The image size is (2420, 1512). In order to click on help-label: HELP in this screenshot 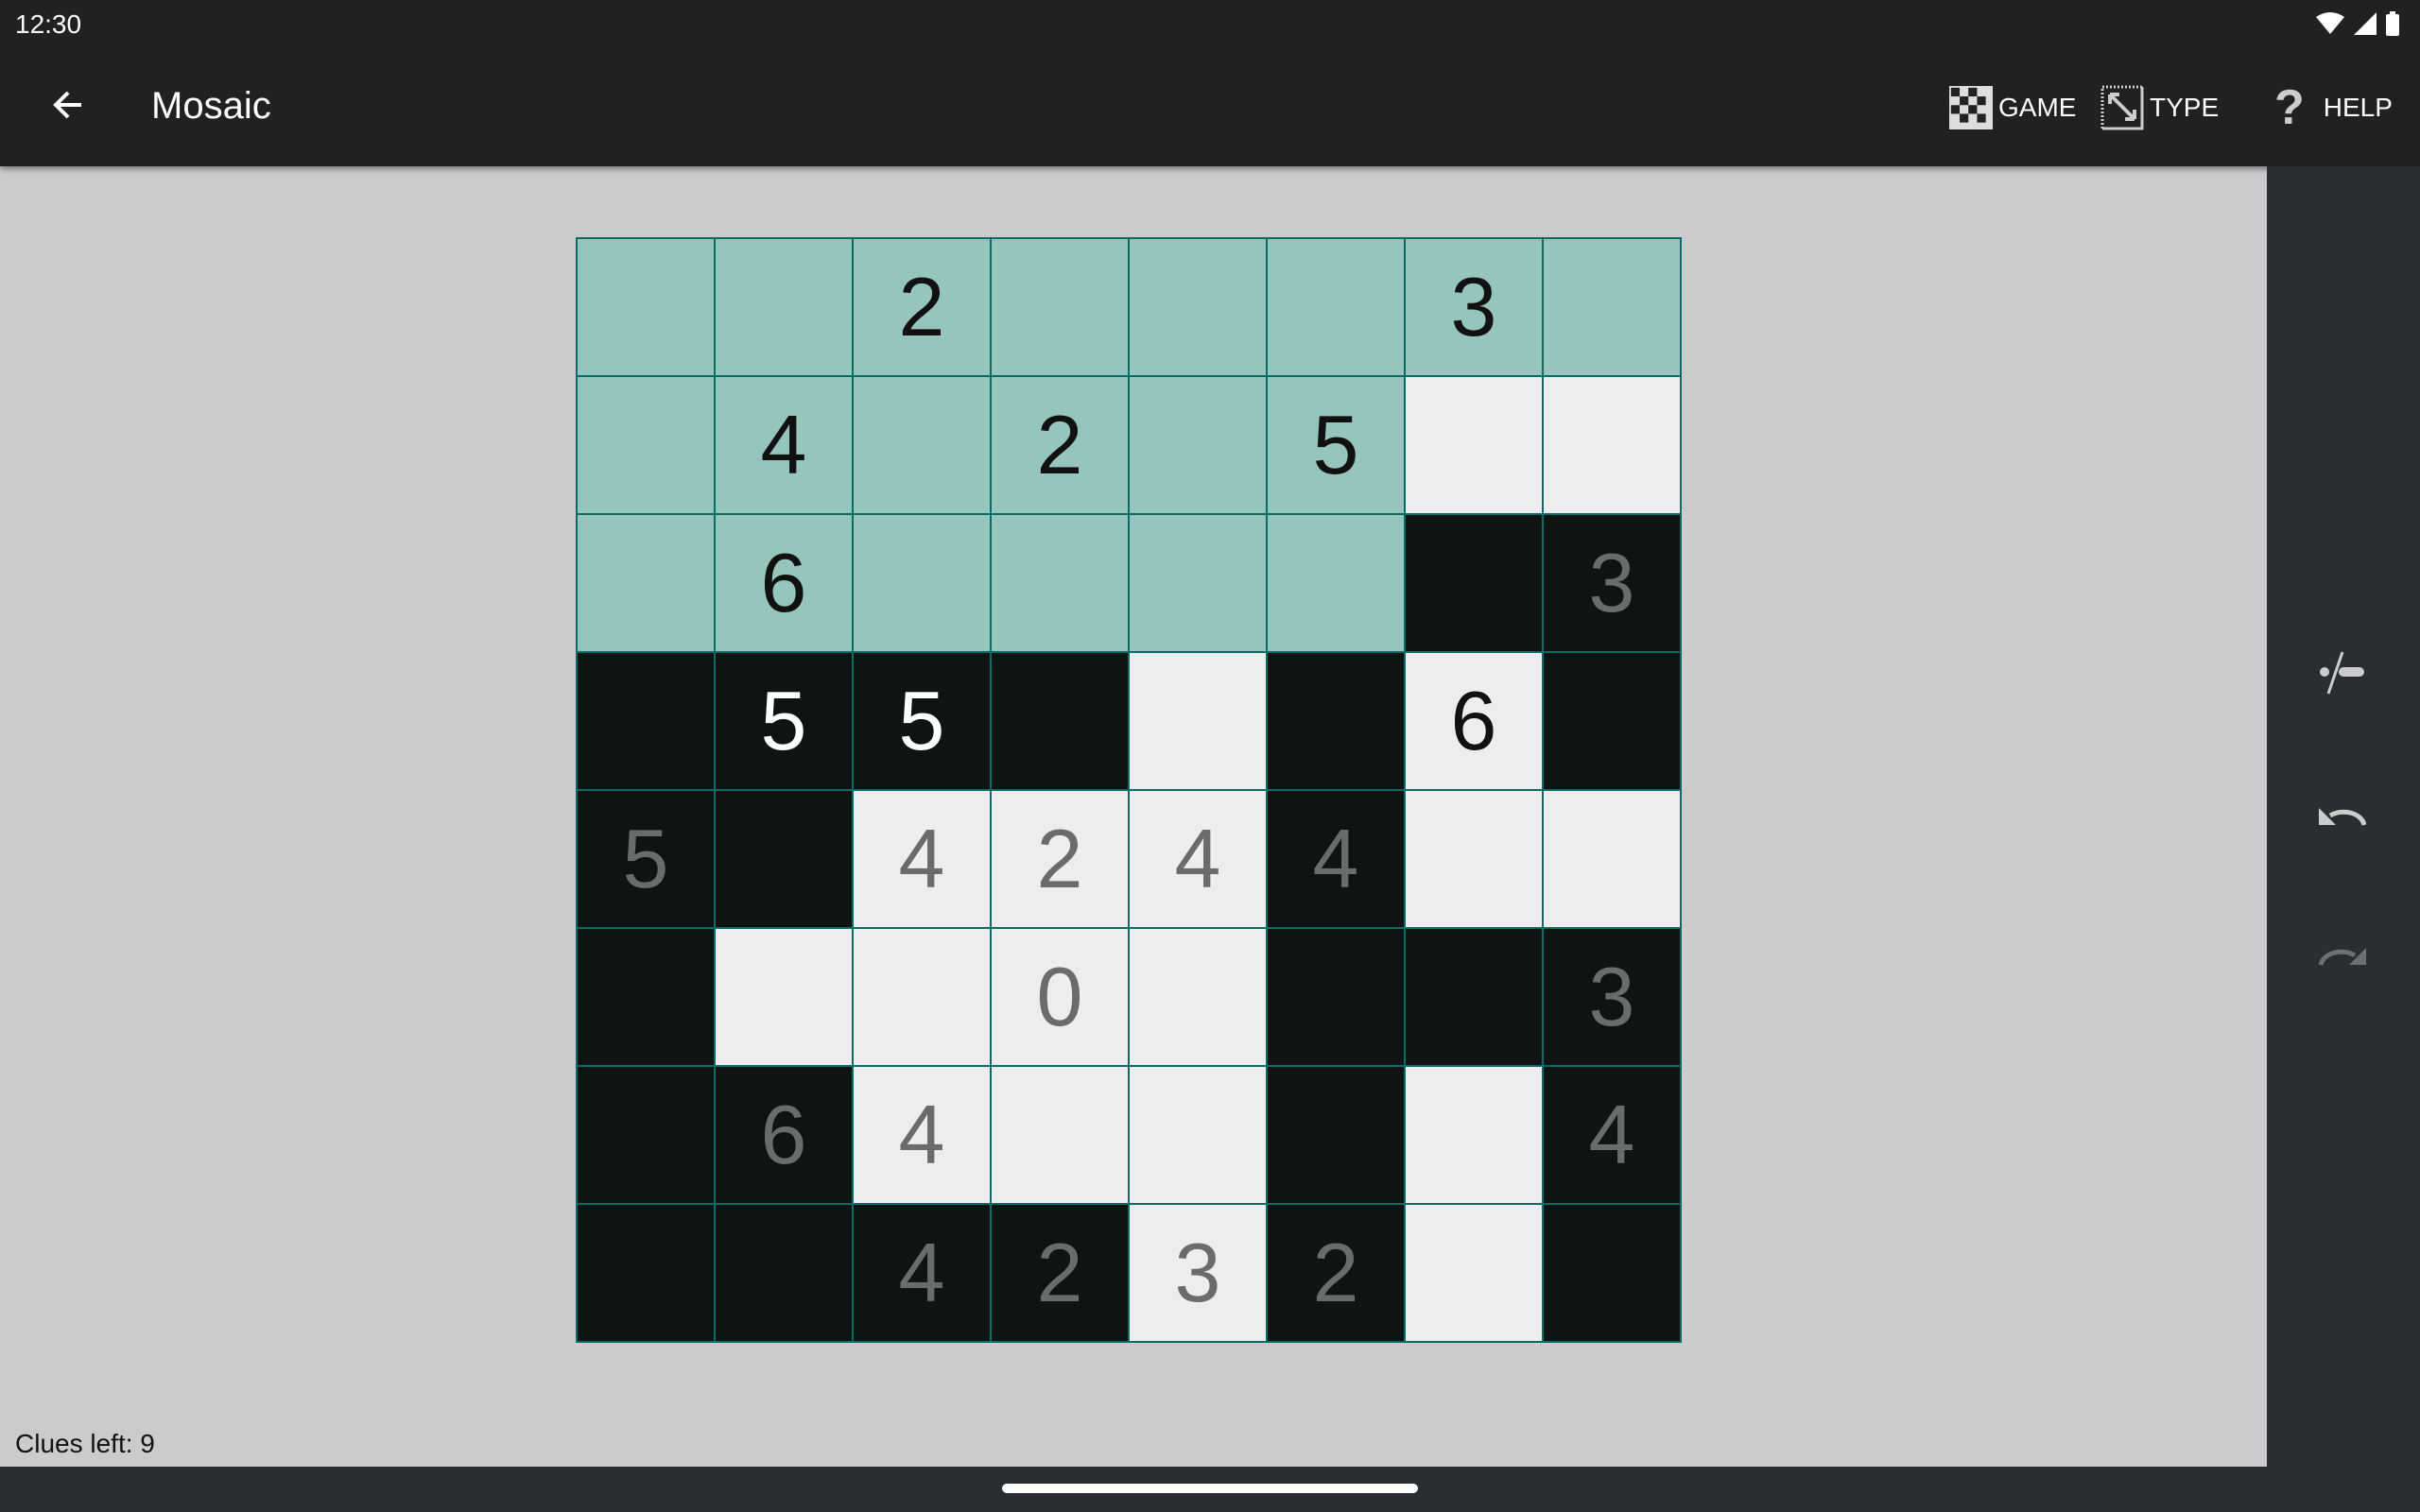, I will do `click(2358, 107)`.